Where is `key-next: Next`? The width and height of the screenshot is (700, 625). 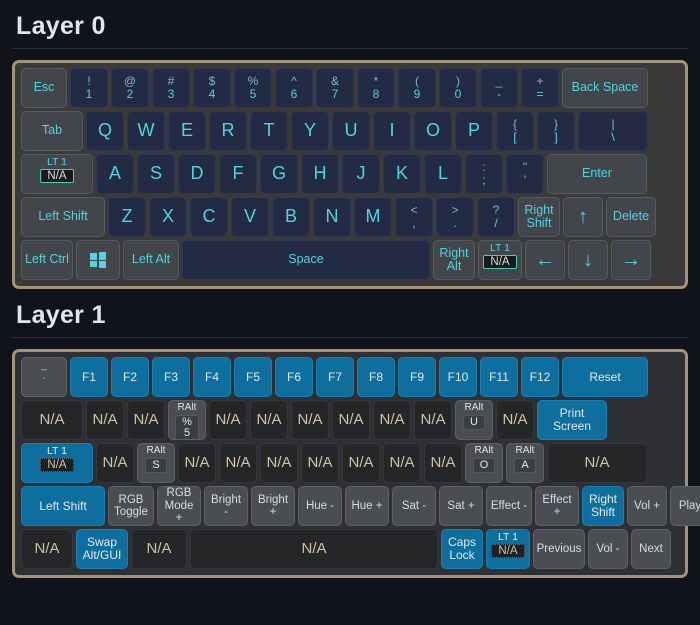
key-next: Next is located at coordinates (651, 549).